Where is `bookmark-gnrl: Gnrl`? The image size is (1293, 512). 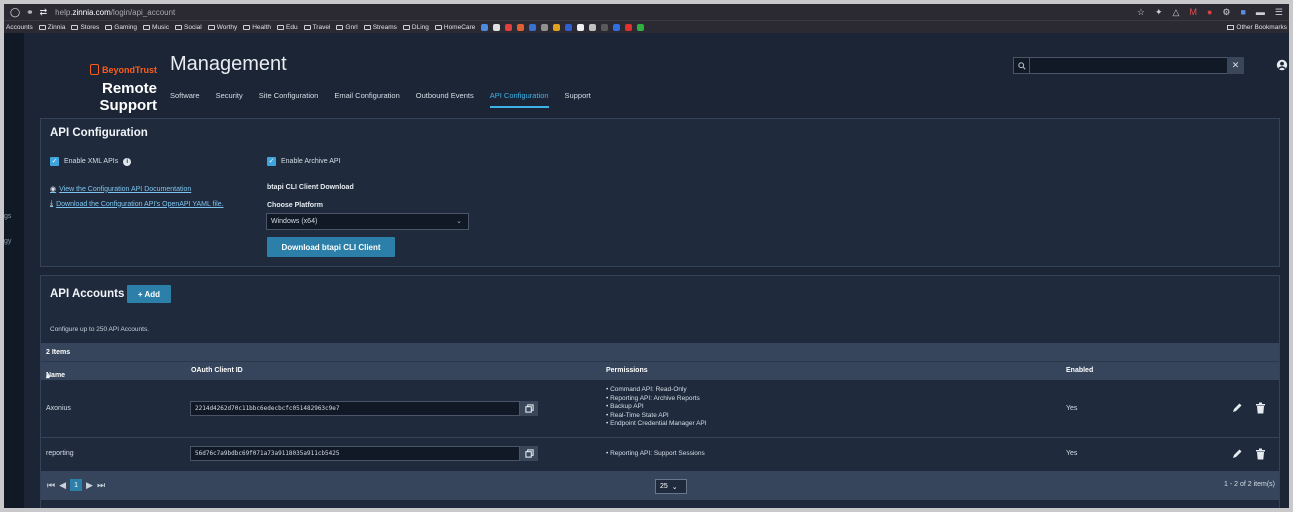
bookmark-gnrl: Gnrl is located at coordinates (347, 27).